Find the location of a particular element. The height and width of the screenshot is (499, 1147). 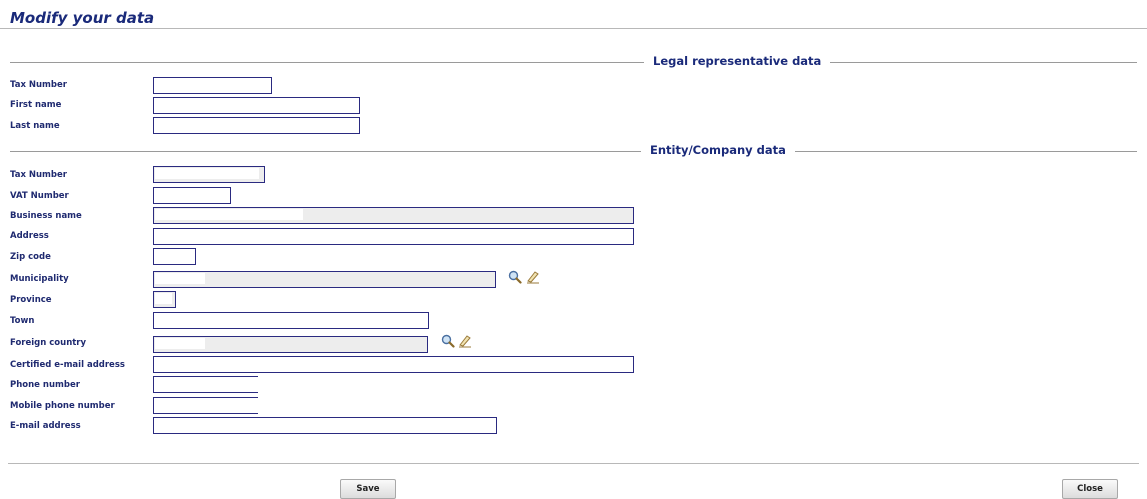

company-section-title: Entity/Company data is located at coordinates (718, 150).